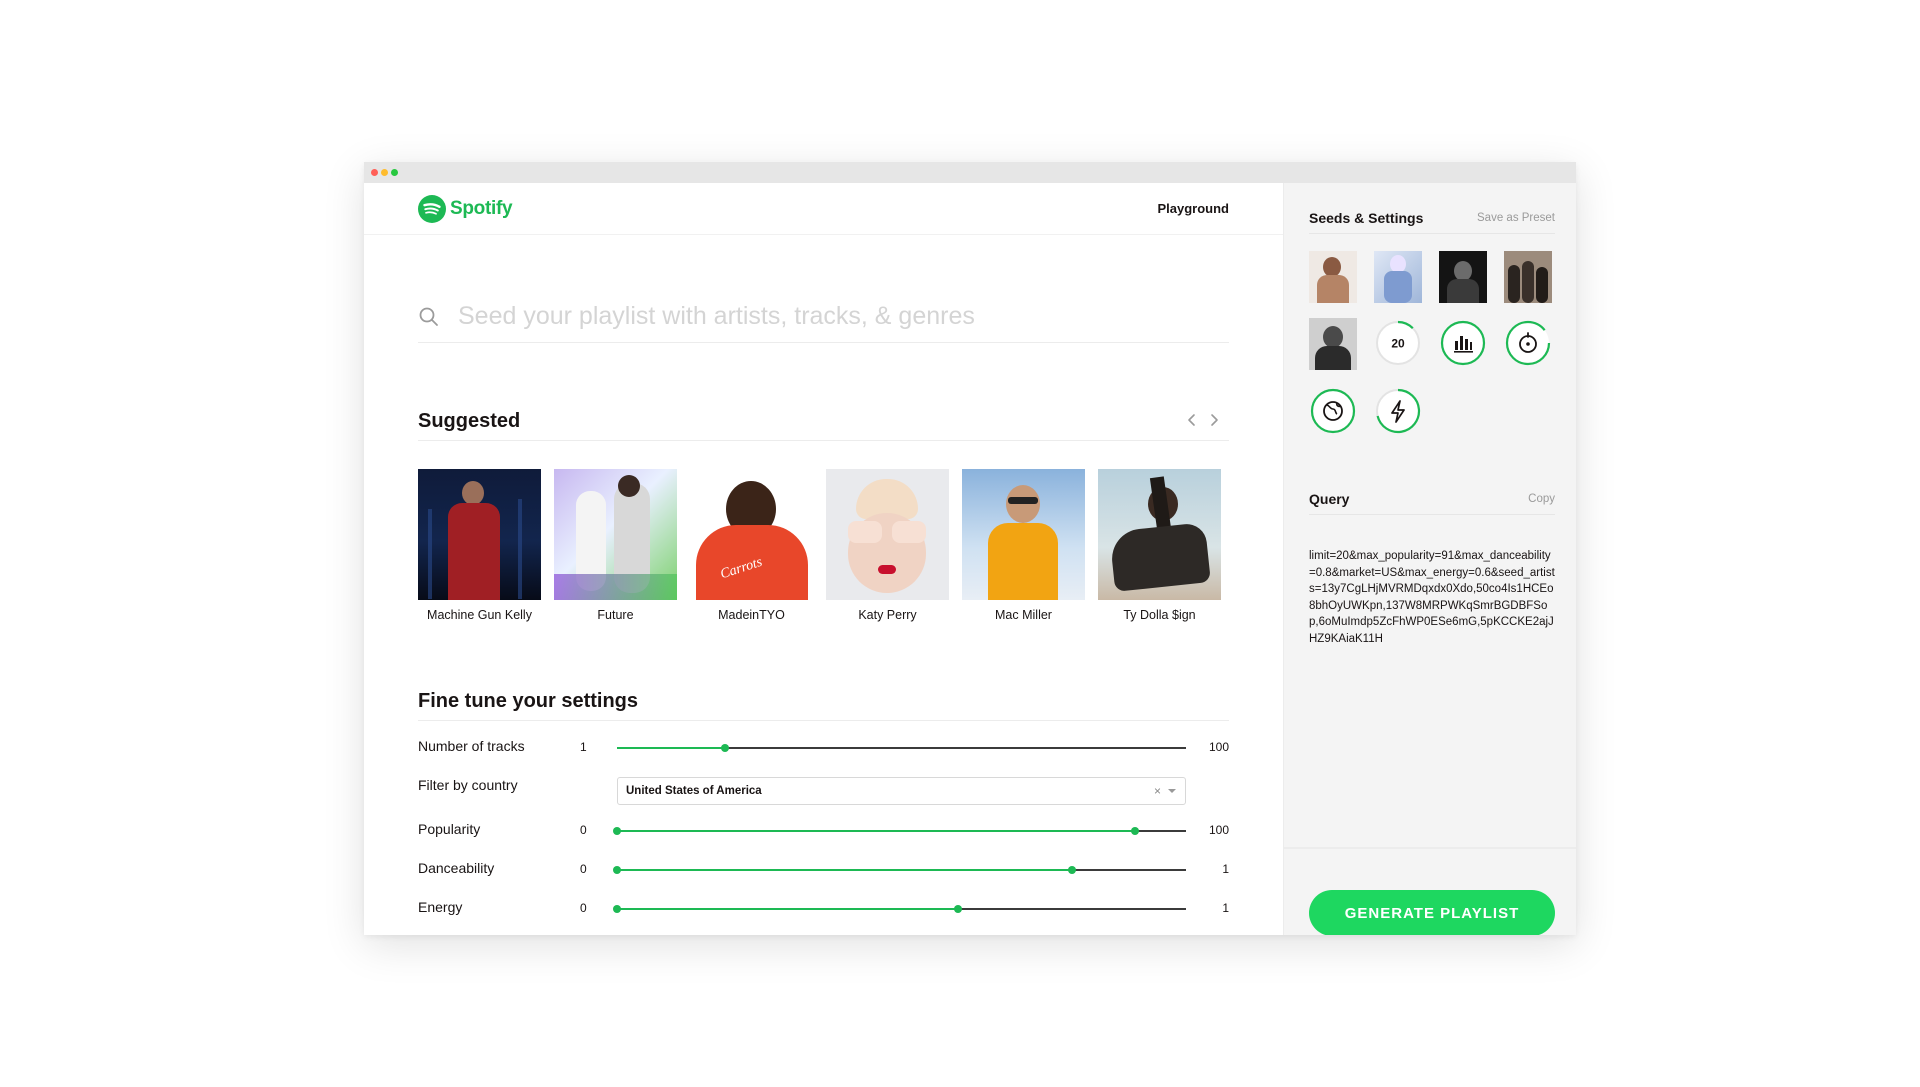  I want to click on close-window-button, so click(374, 172).